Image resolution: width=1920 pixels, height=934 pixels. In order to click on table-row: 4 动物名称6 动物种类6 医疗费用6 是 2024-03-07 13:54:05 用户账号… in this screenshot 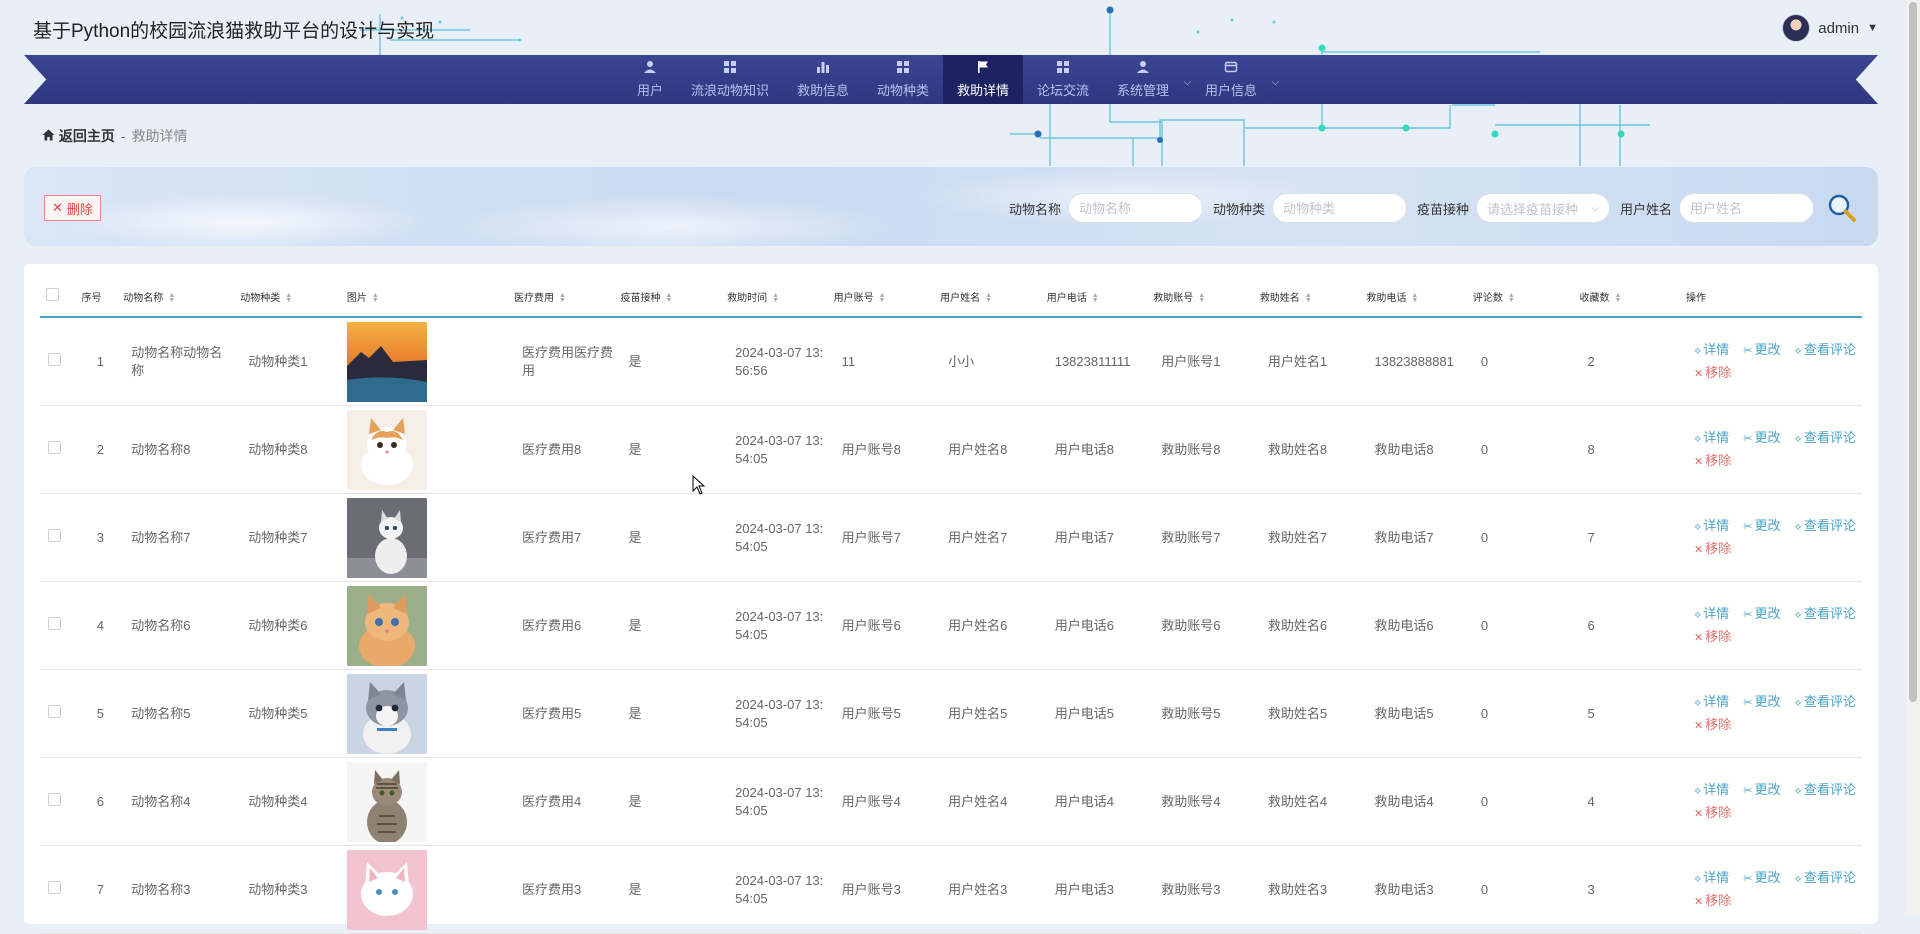, I will do `click(951, 625)`.